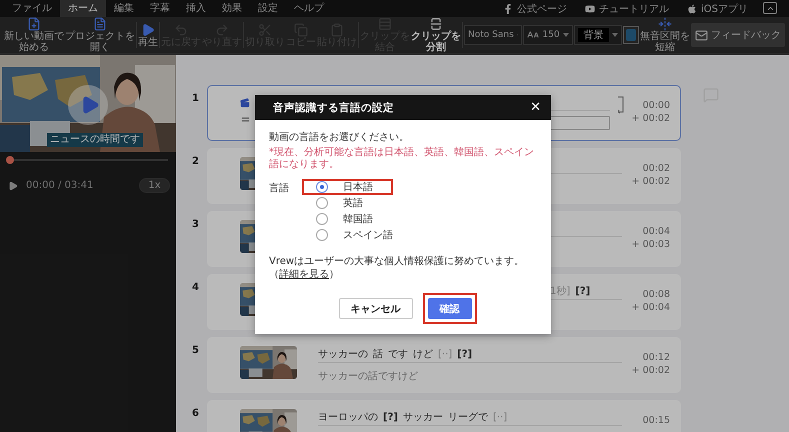  What do you see at coordinates (339, 137) in the screenshot?
I see `dialog-prompt: 動画の言語をお選びください。` at bounding box center [339, 137].